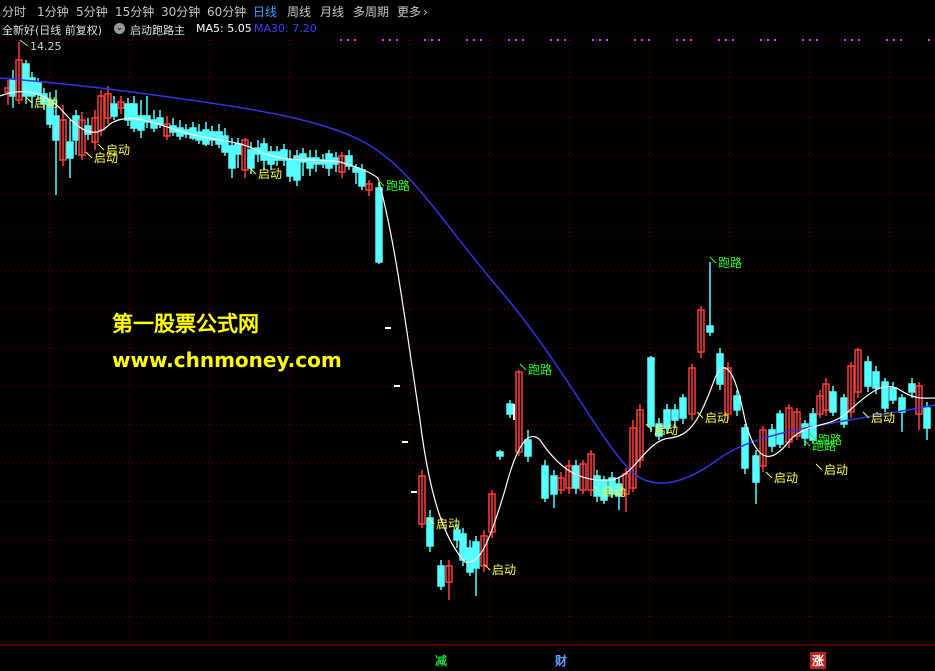  What do you see at coordinates (134, 11) in the screenshot?
I see `tab-15min: 15分钟` at bounding box center [134, 11].